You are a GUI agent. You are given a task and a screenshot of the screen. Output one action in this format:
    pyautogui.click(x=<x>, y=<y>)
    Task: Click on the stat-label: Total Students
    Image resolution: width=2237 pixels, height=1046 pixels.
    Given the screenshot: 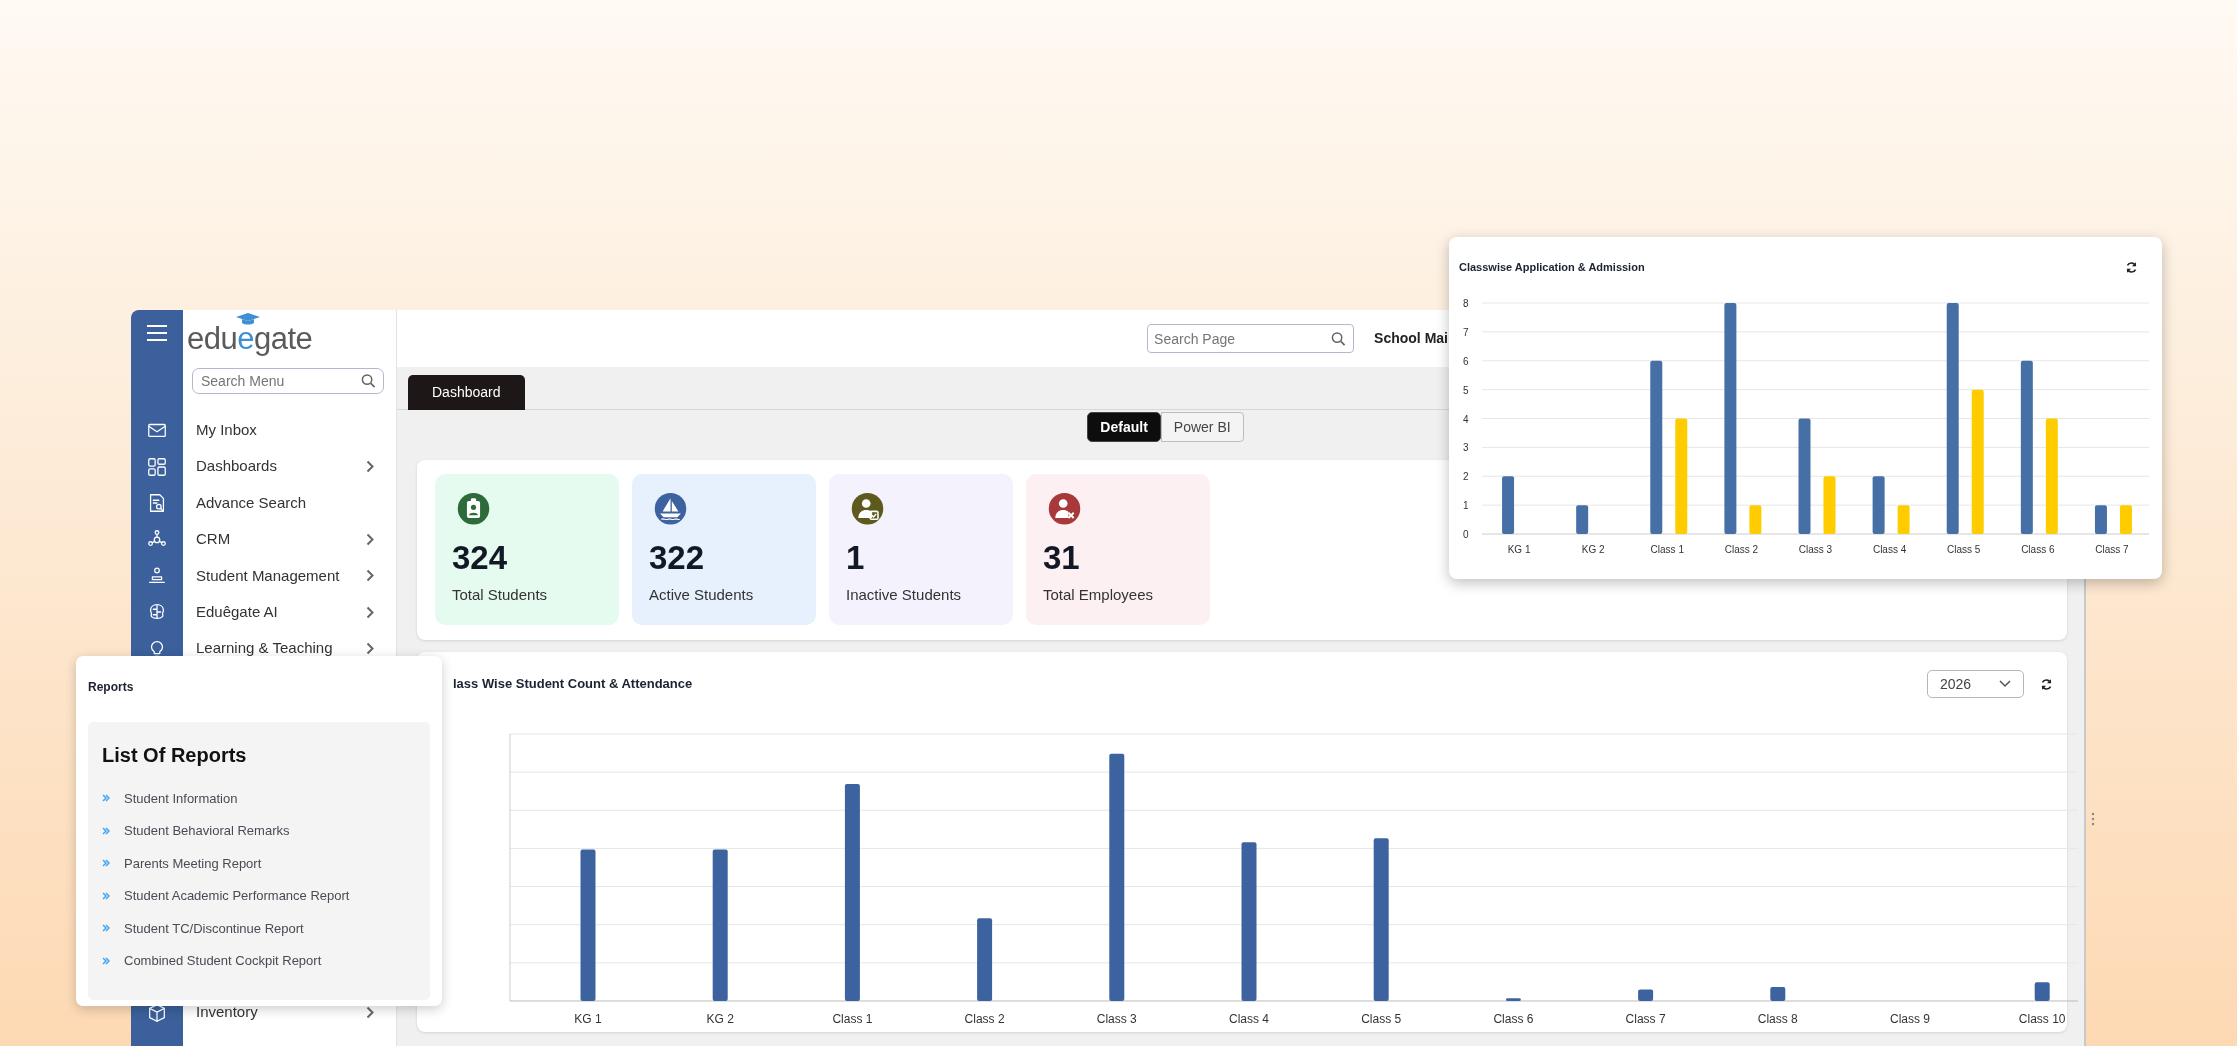 What is the action you would take?
    pyautogui.click(x=500, y=594)
    